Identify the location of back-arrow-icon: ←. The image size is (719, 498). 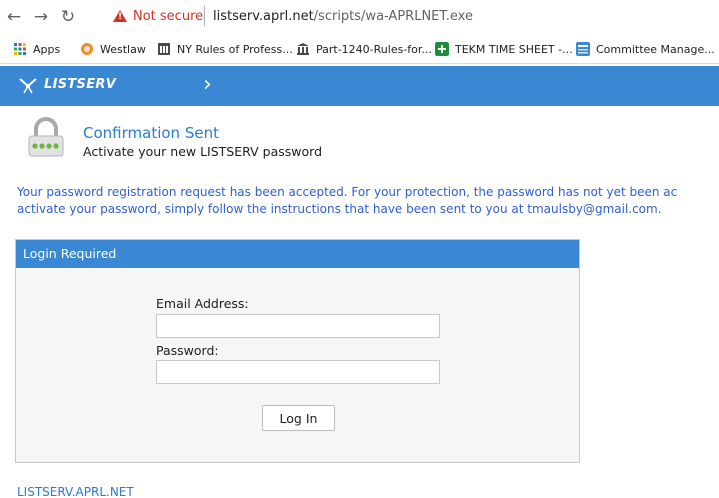
(14, 17).